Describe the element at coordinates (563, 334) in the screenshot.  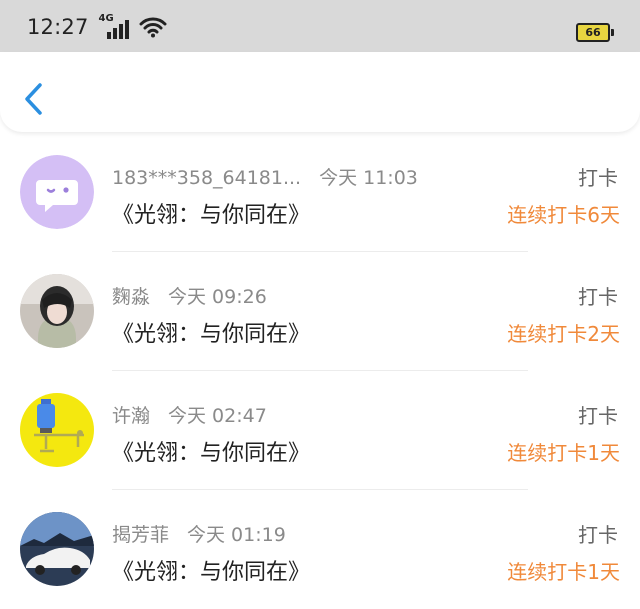
I see `streak-label: 连续打卡2天` at that location.